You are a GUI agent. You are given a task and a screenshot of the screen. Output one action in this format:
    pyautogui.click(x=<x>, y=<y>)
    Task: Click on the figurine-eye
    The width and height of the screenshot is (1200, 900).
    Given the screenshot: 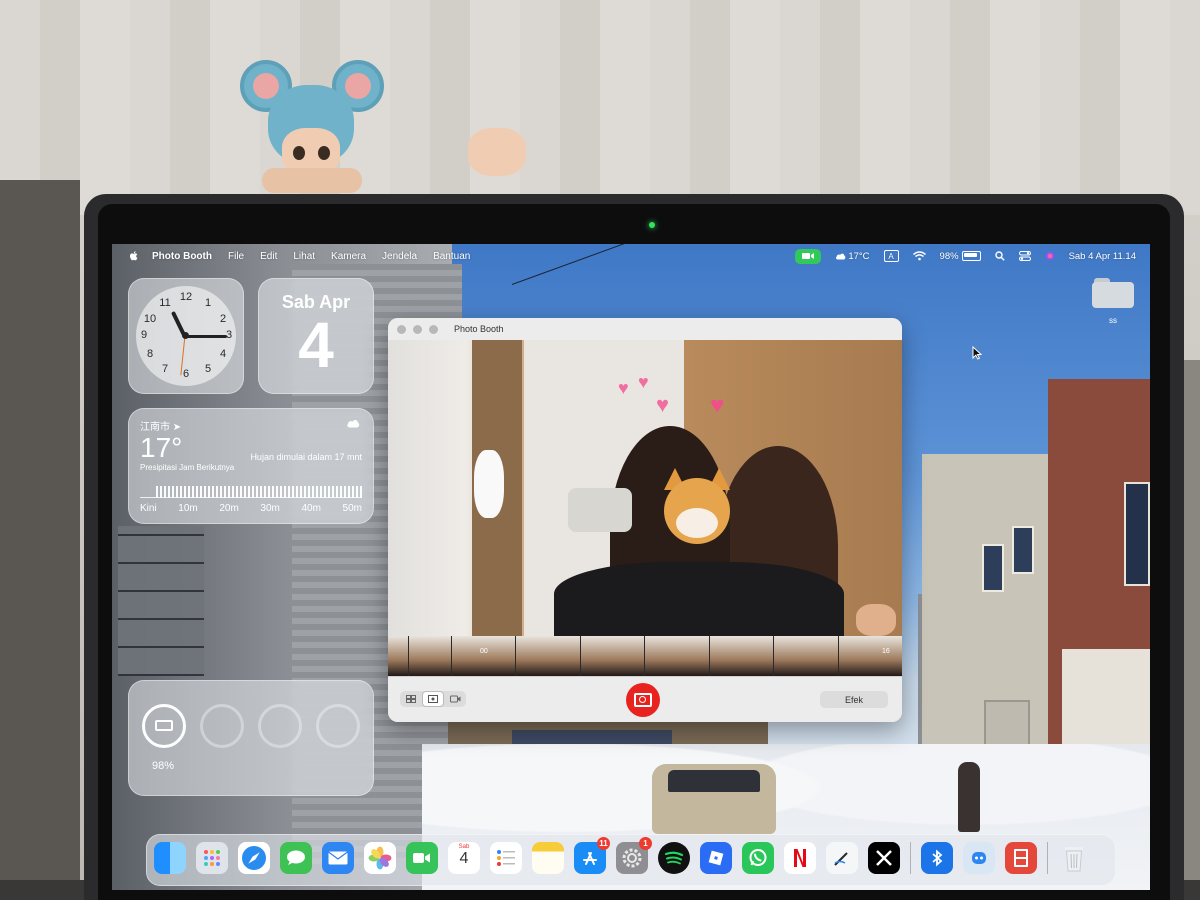 What is the action you would take?
    pyautogui.click(x=299, y=153)
    